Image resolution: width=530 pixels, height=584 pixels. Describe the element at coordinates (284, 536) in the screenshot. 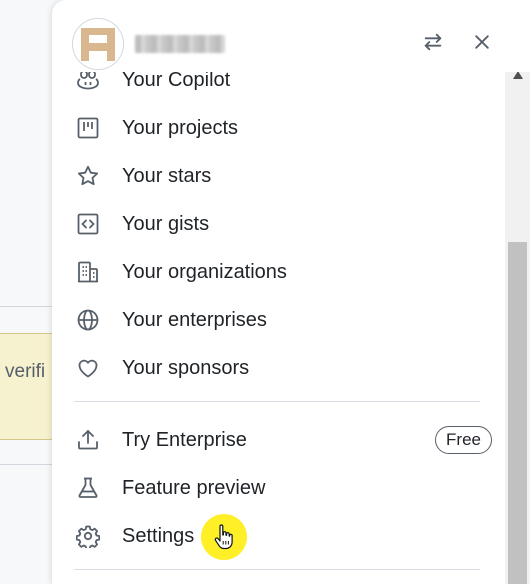

I see `menu-item-settings: Settings` at that location.